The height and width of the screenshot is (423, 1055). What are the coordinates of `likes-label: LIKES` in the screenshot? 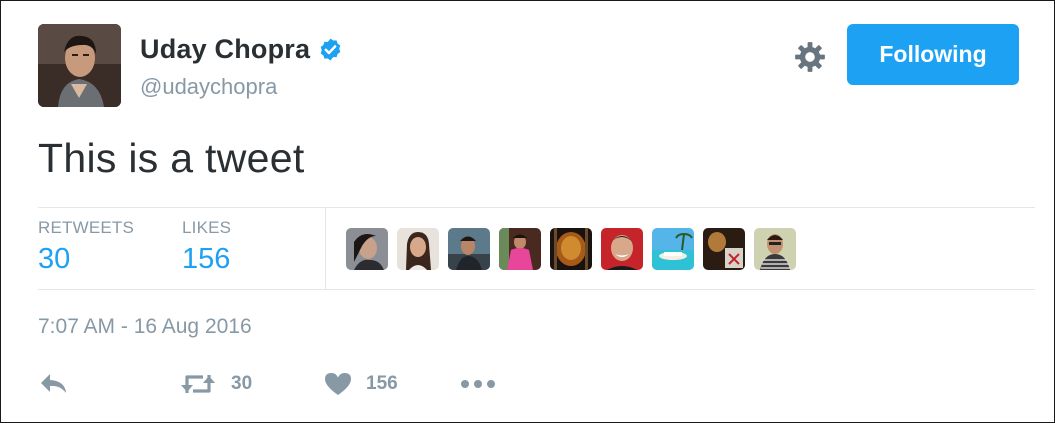 It's located at (207, 227).